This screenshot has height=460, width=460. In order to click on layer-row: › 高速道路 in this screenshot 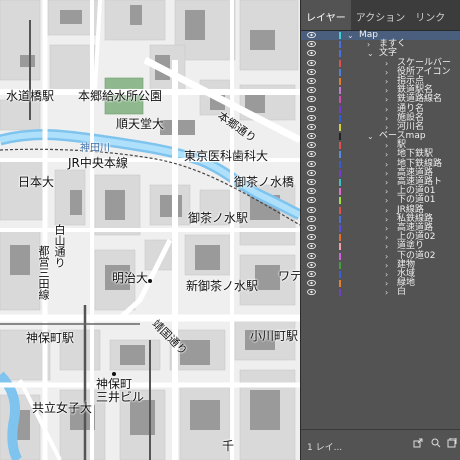, I will do `click(380, 228)`.